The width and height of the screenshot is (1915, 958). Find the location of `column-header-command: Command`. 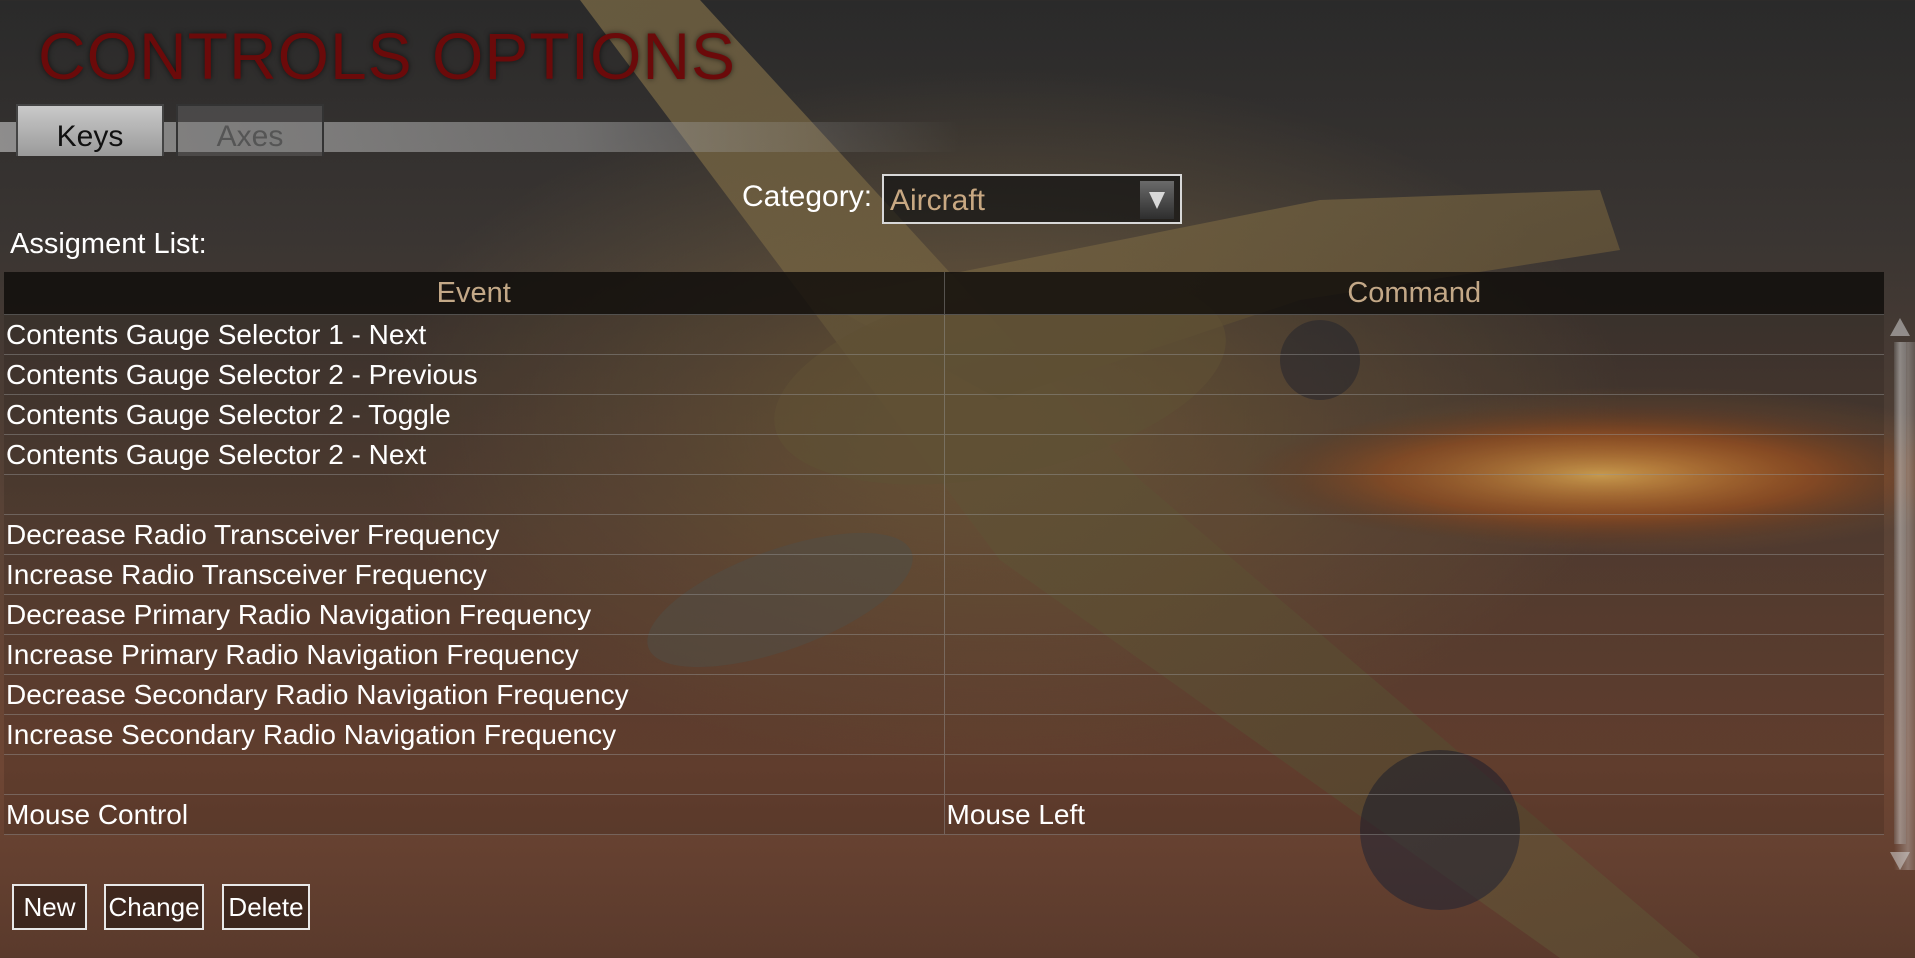

column-header-command: Command is located at coordinates (1415, 293).